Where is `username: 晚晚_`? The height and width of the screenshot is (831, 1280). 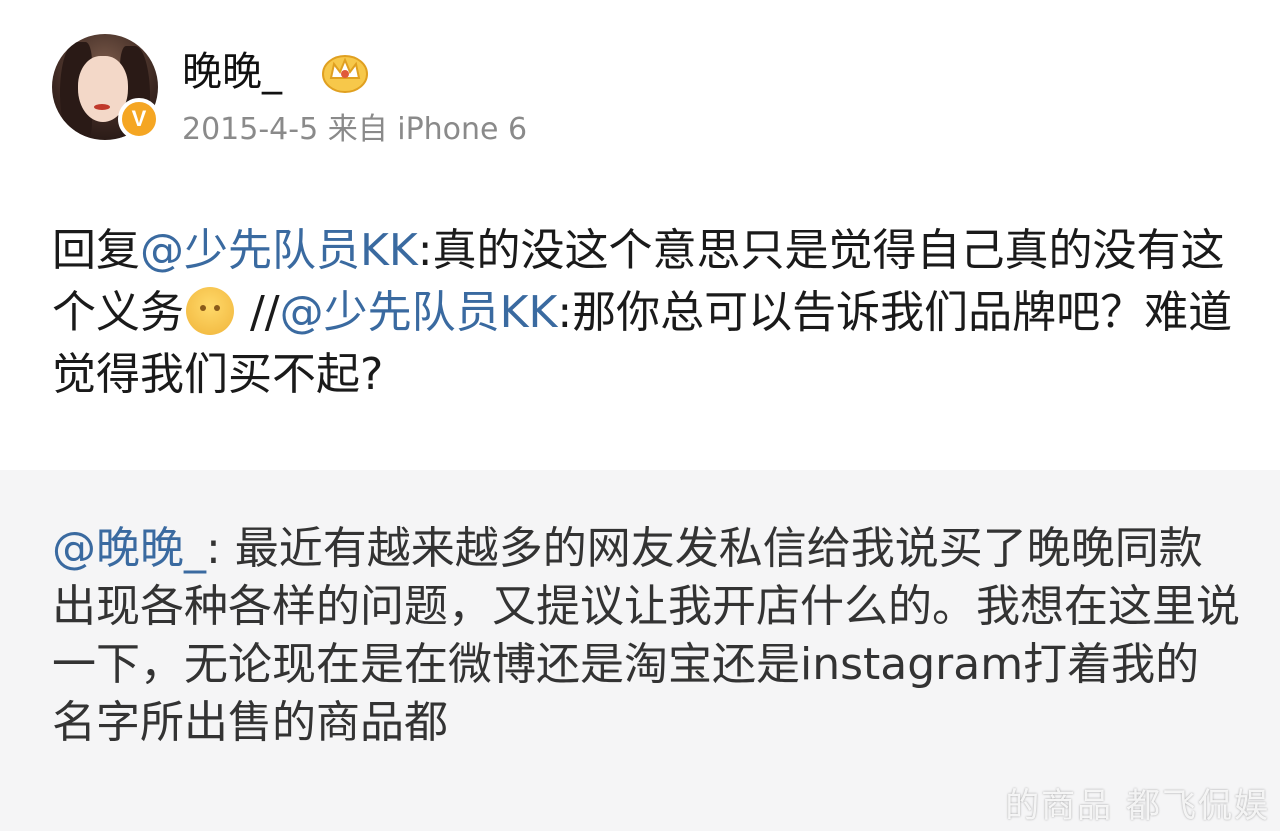
username: 晚晚_ is located at coordinates (232, 72).